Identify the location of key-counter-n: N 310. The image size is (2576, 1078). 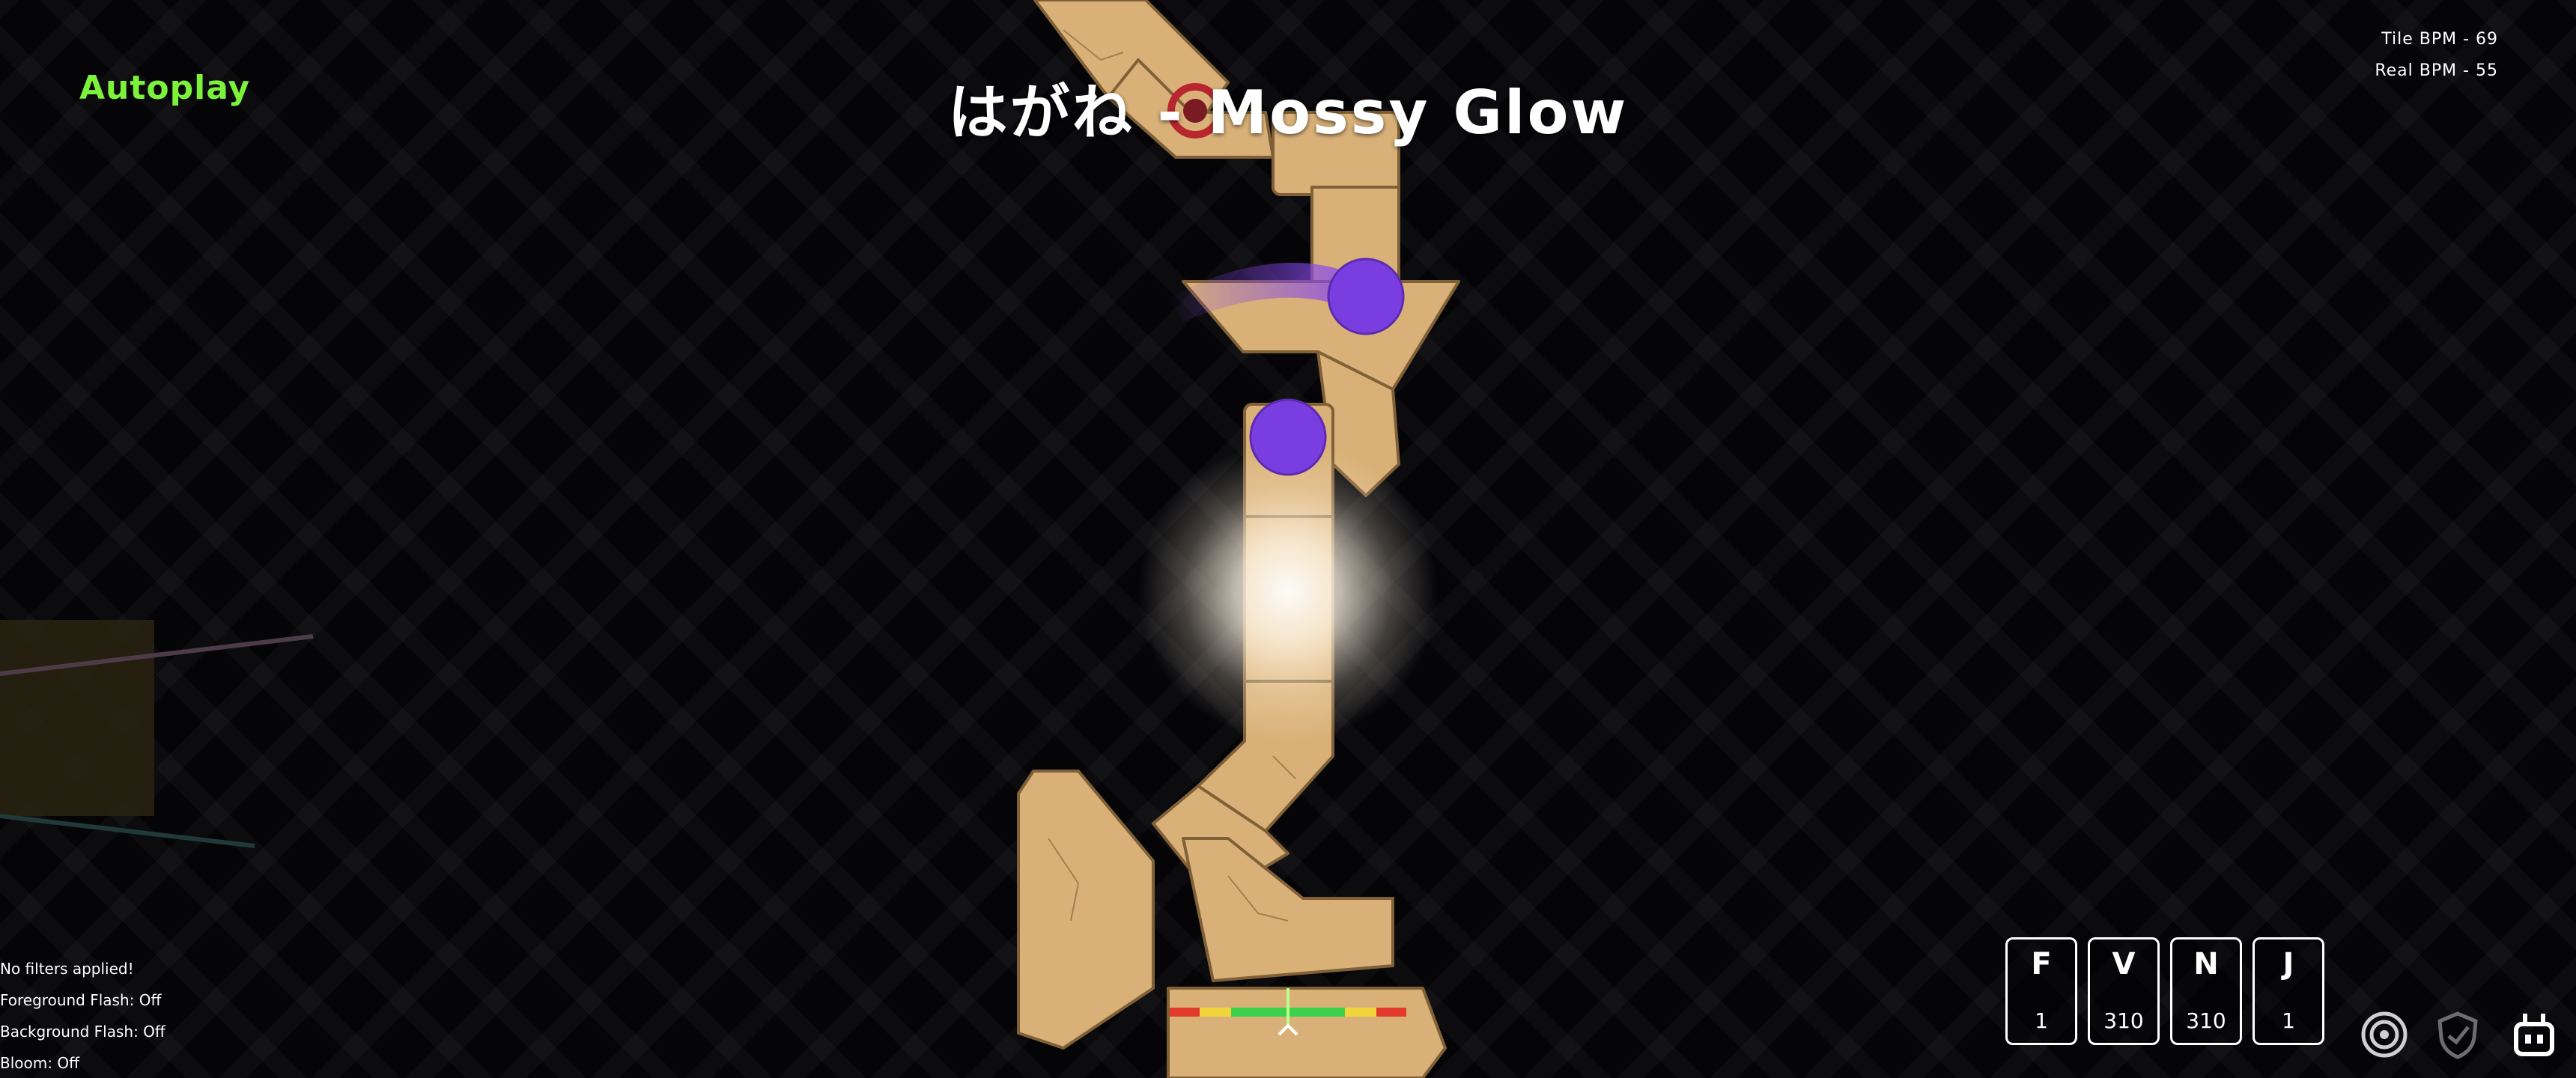
(2206, 991).